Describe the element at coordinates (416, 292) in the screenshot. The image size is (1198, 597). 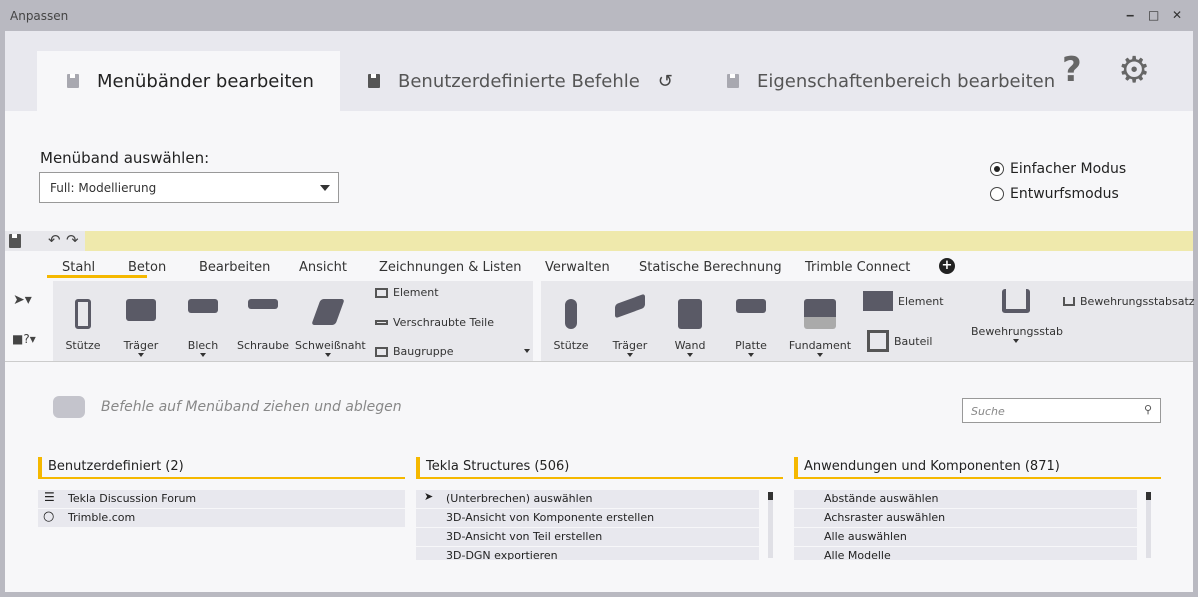
I see `button-label: Element` at that location.